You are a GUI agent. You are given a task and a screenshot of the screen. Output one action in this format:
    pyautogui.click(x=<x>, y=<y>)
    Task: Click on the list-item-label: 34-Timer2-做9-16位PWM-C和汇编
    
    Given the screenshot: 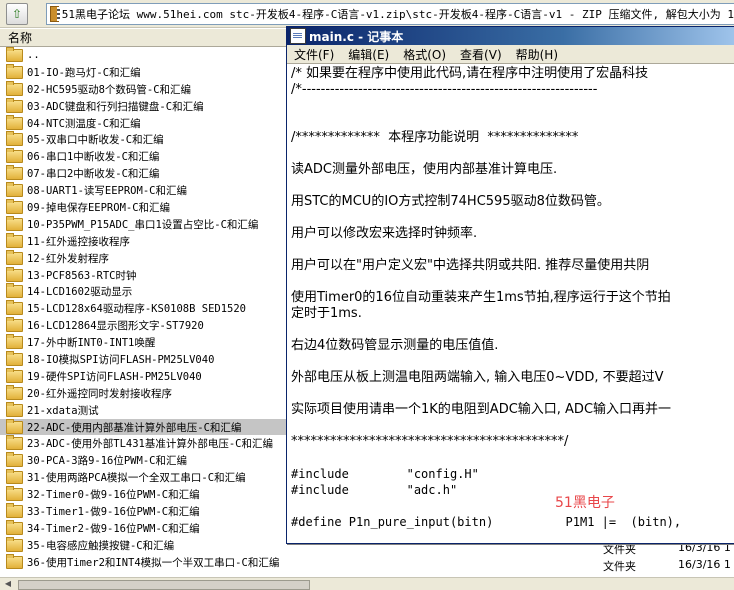 What is the action you would take?
    pyautogui.click(x=113, y=528)
    